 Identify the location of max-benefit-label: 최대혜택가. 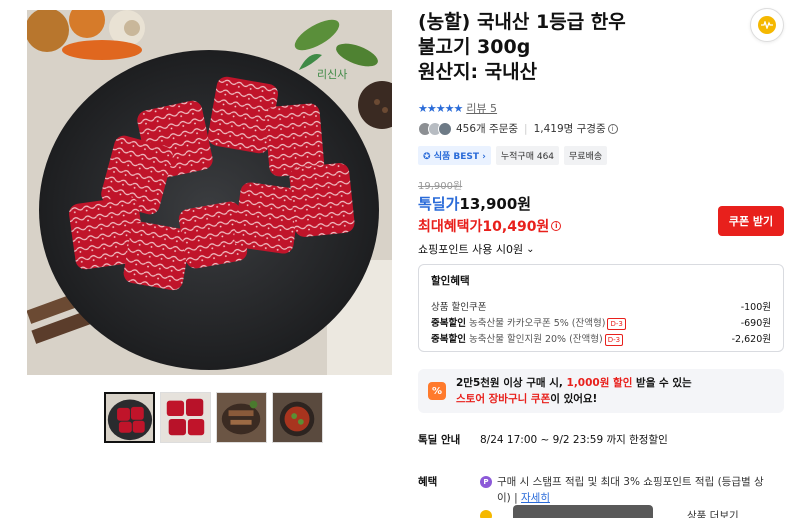
(450, 227).